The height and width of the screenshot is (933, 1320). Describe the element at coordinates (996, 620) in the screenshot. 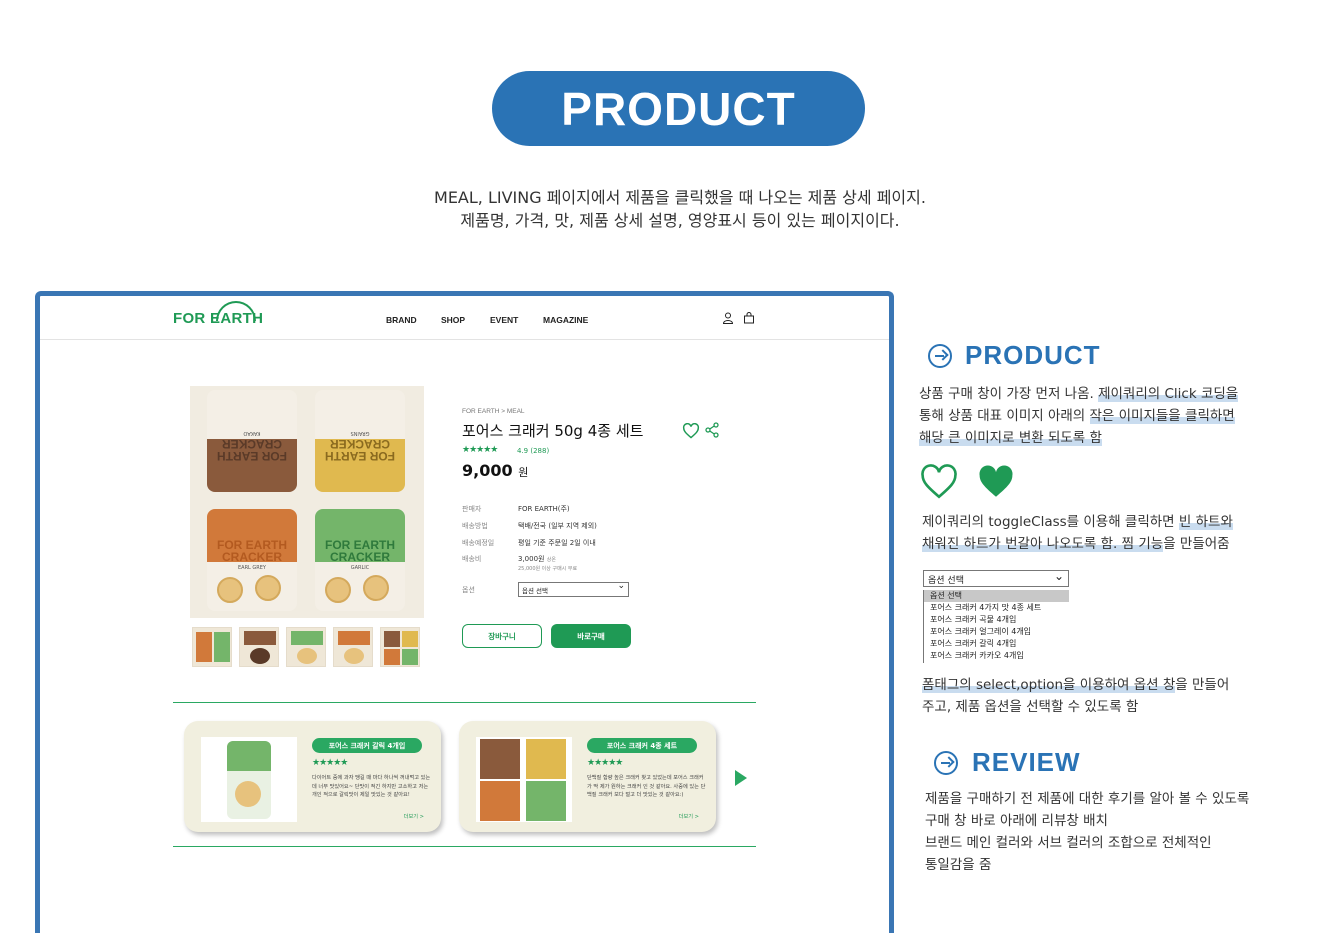

I see `demo-option: 포어스 크래커 곡물 4개입` at that location.